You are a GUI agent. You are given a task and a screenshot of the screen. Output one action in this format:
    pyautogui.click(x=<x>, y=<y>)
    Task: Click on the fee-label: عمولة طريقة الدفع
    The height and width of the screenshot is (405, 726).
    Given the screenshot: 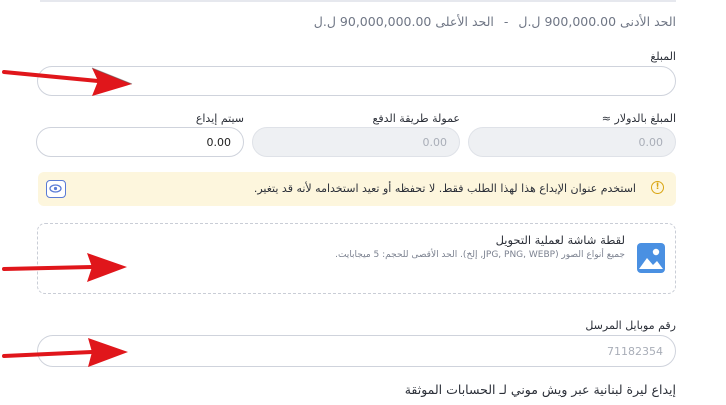 What is the action you would take?
    pyautogui.click(x=416, y=118)
    